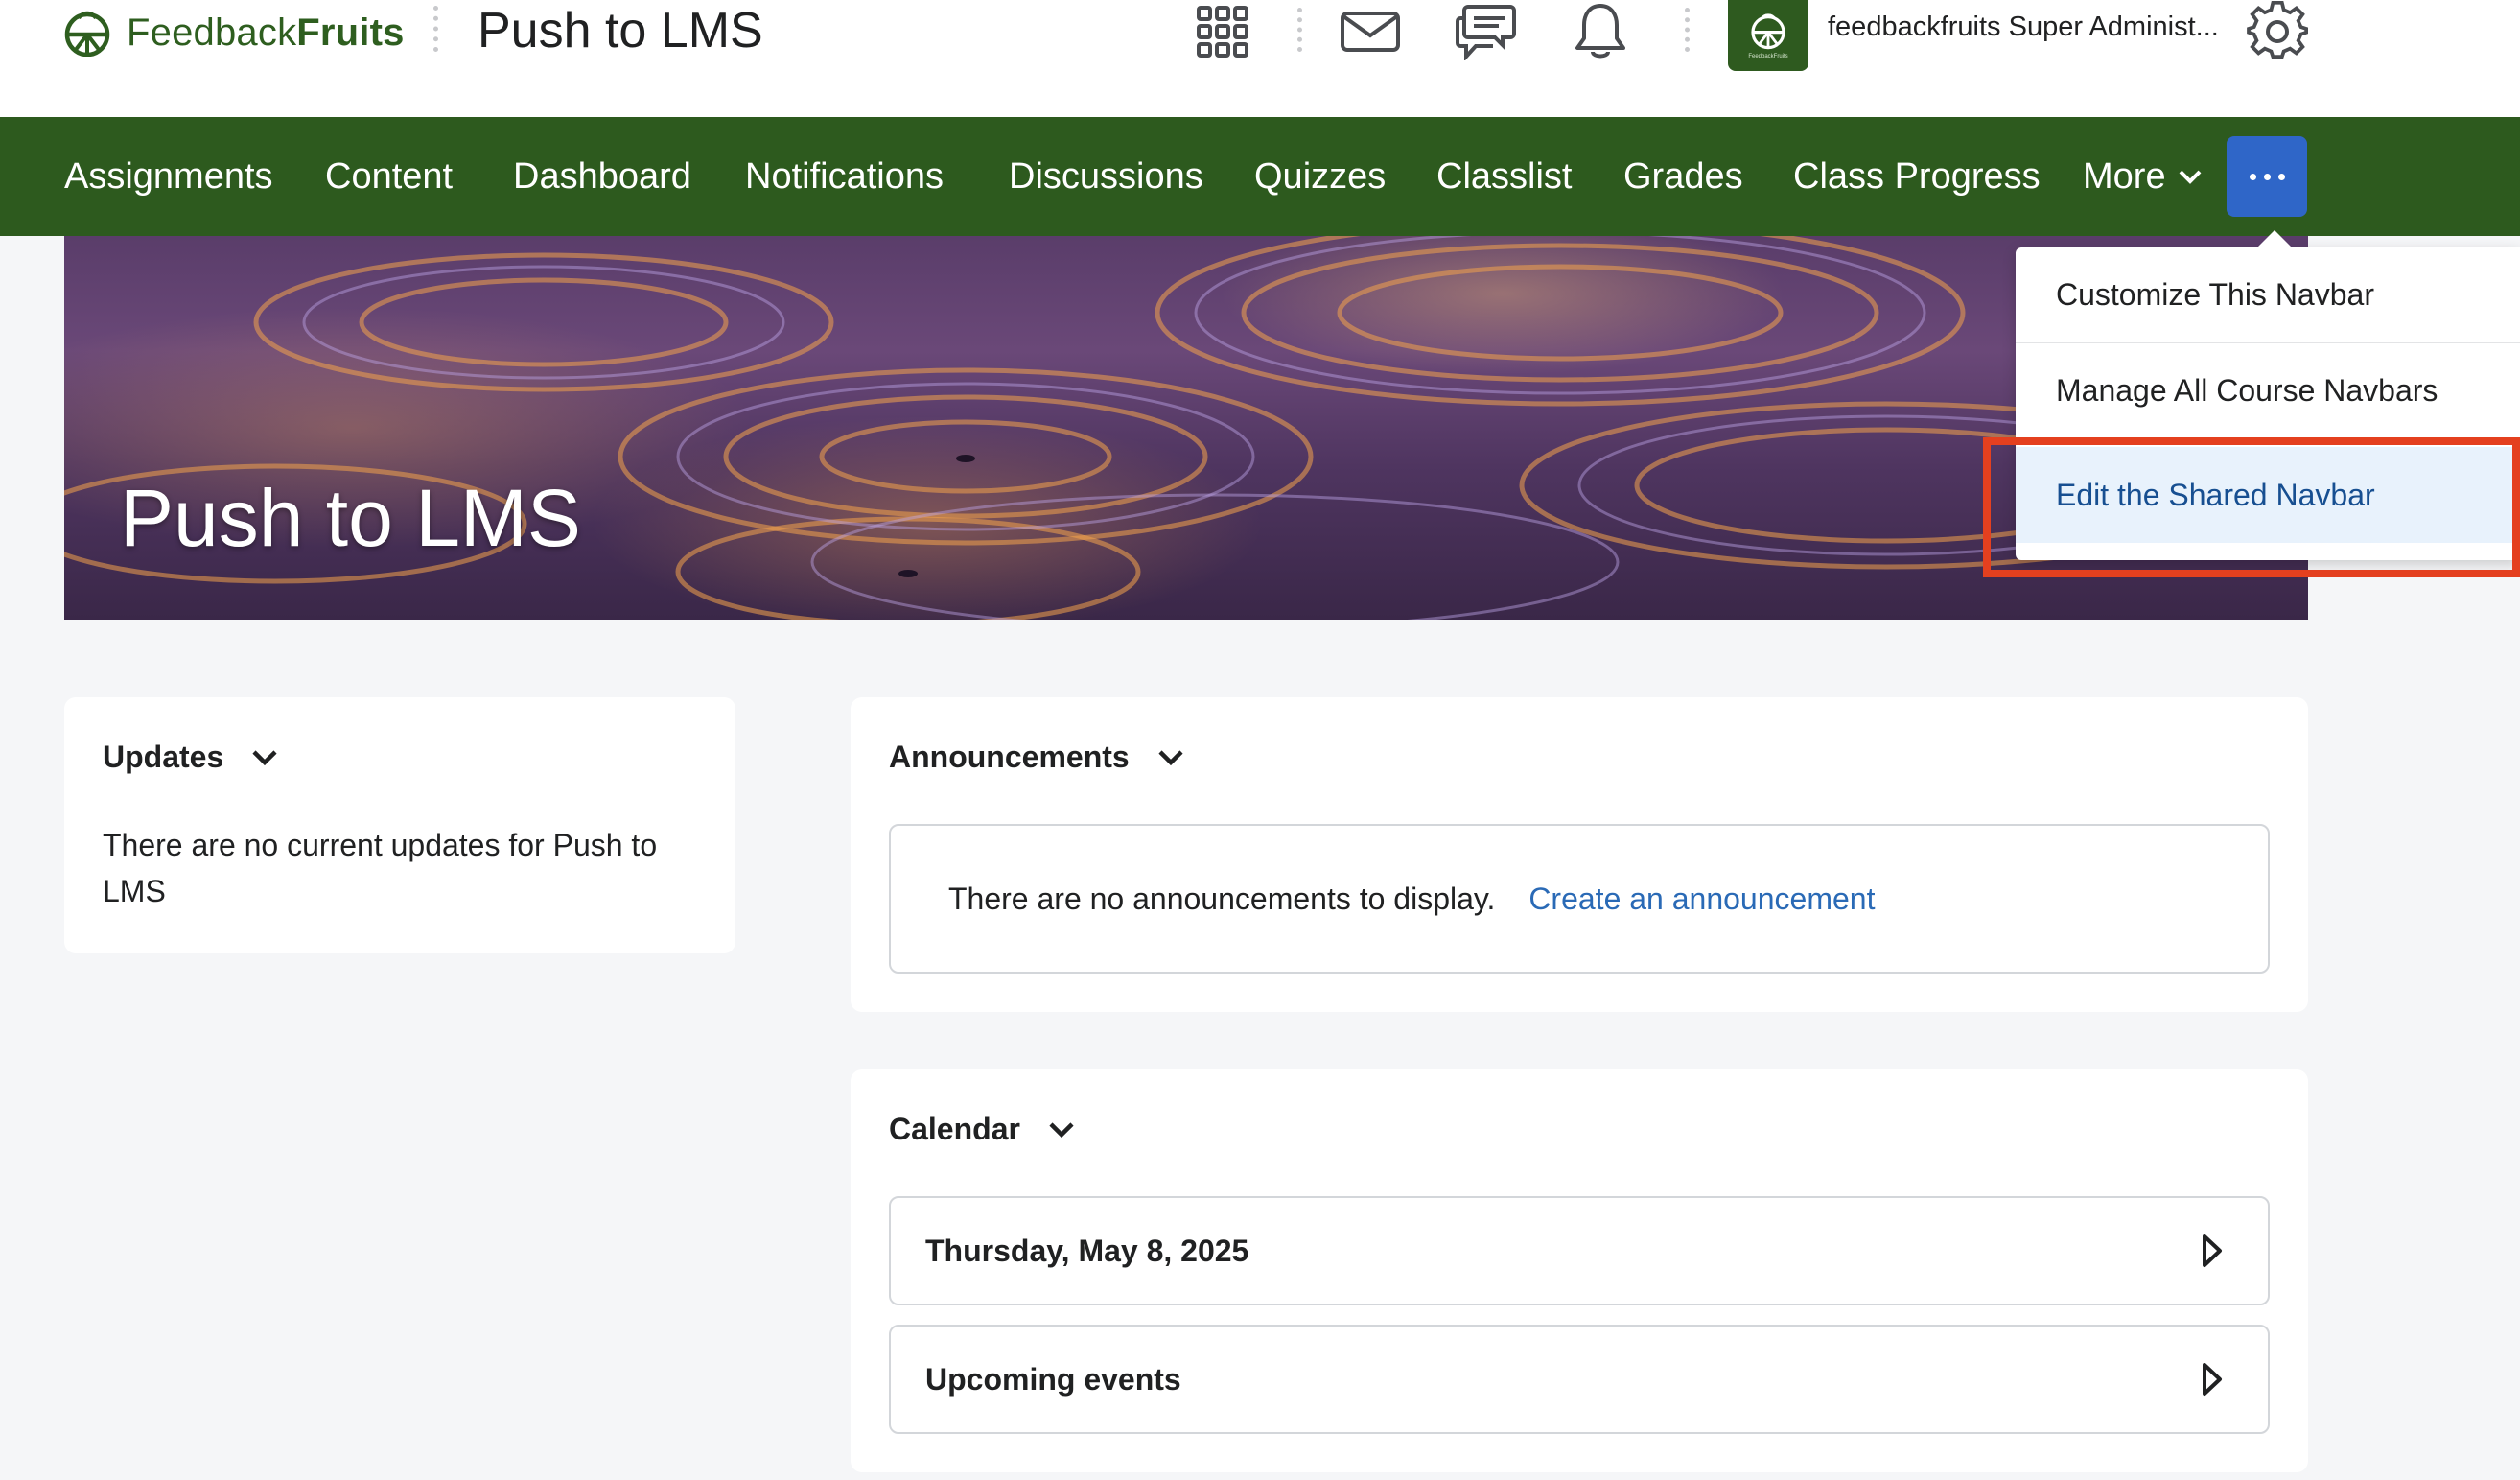 The width and height of the screenshot is (2520, 1480). Describe the element at coordinates (2268, 295) in the screenshot. I see `menu-item-customize-navbar: Customize This Navbar` at that location.